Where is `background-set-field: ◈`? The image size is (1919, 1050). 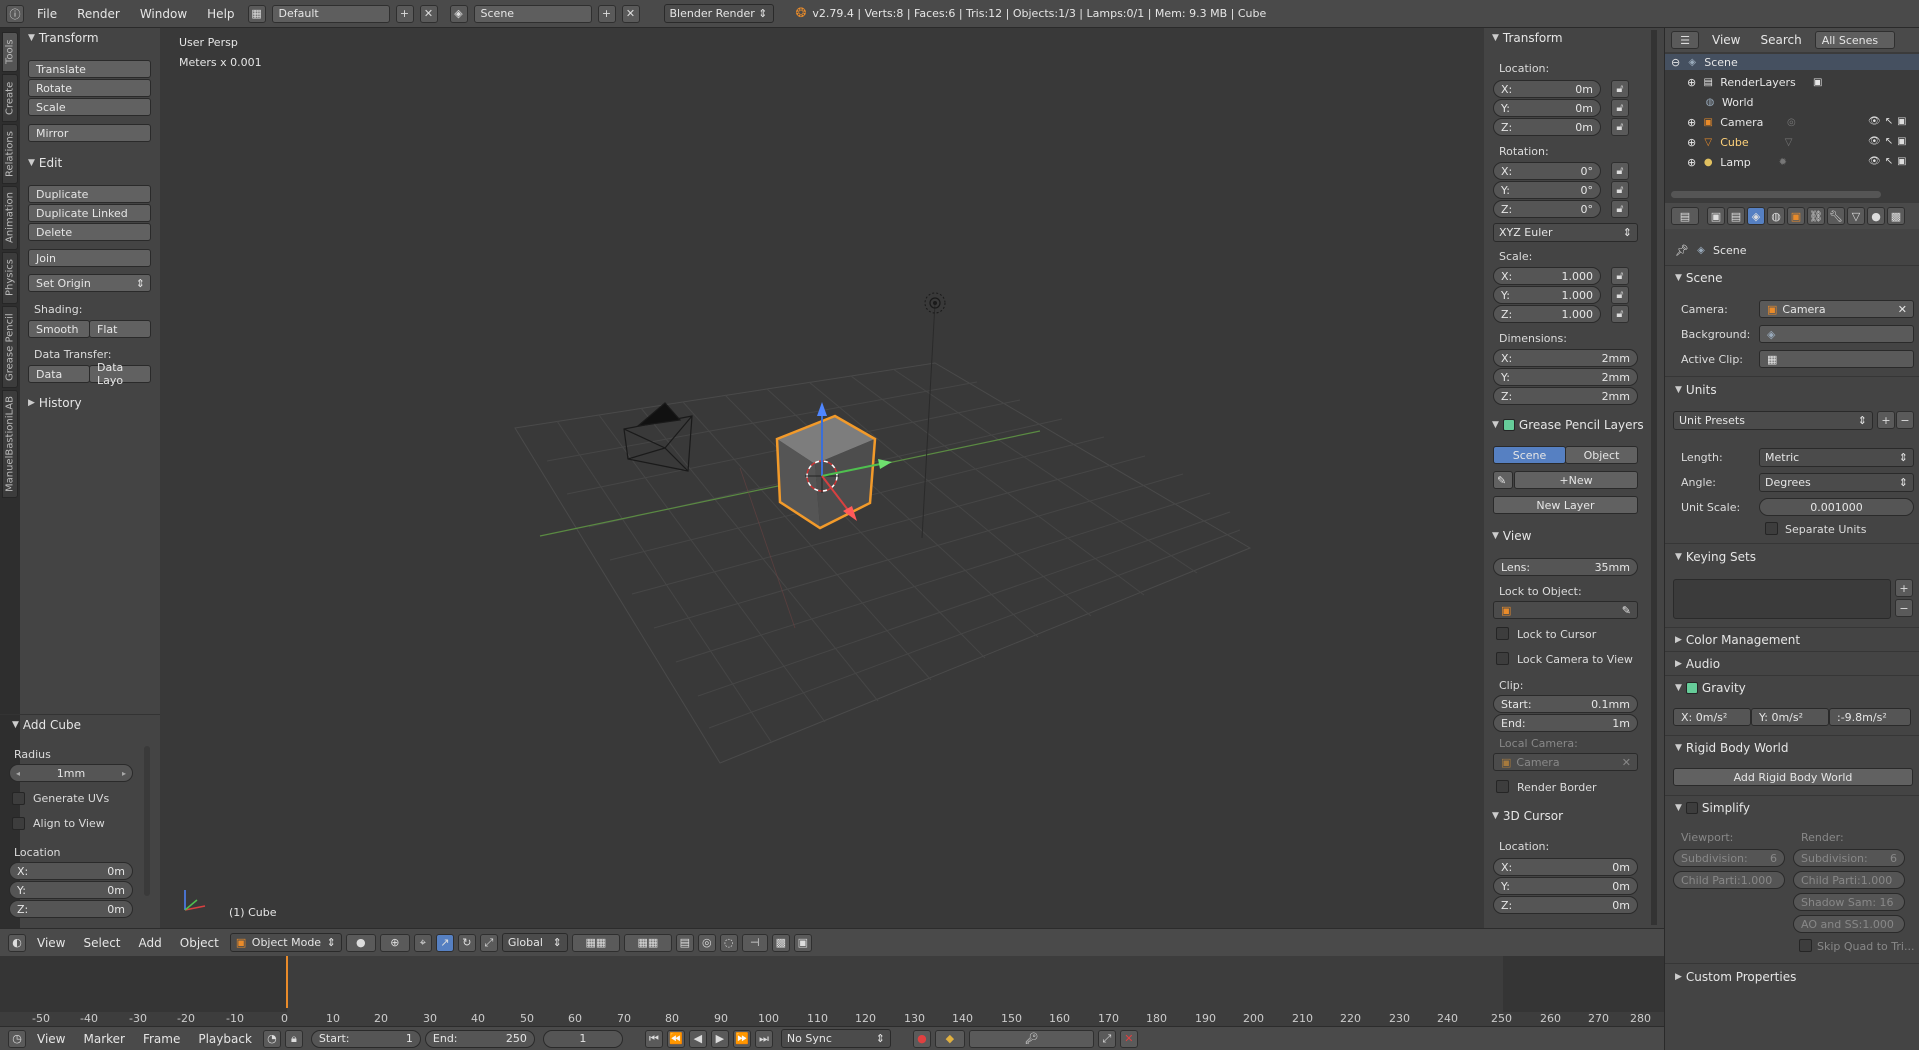 background-set-field: ◈ is located at coordinates (1836, 334).